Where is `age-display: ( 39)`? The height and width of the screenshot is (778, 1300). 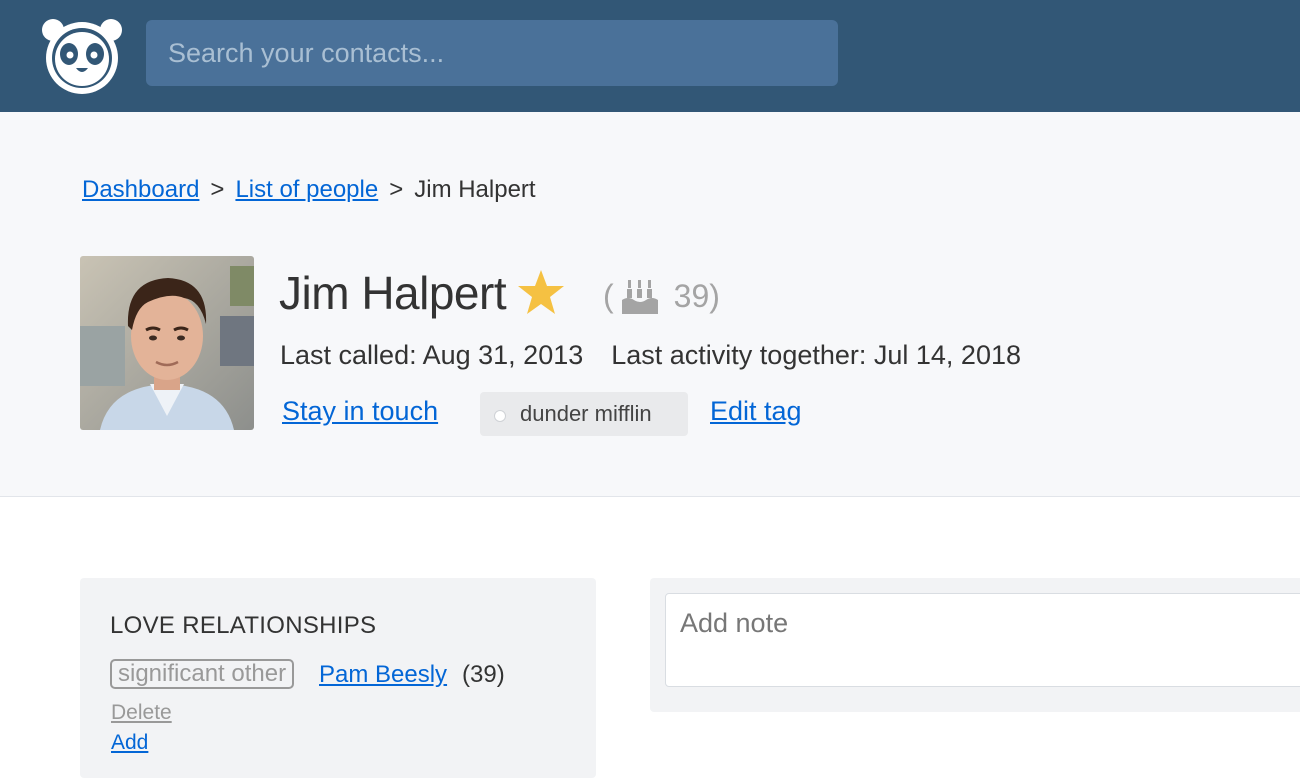 age-display: ( 39) is located at coordinates (661, 296).